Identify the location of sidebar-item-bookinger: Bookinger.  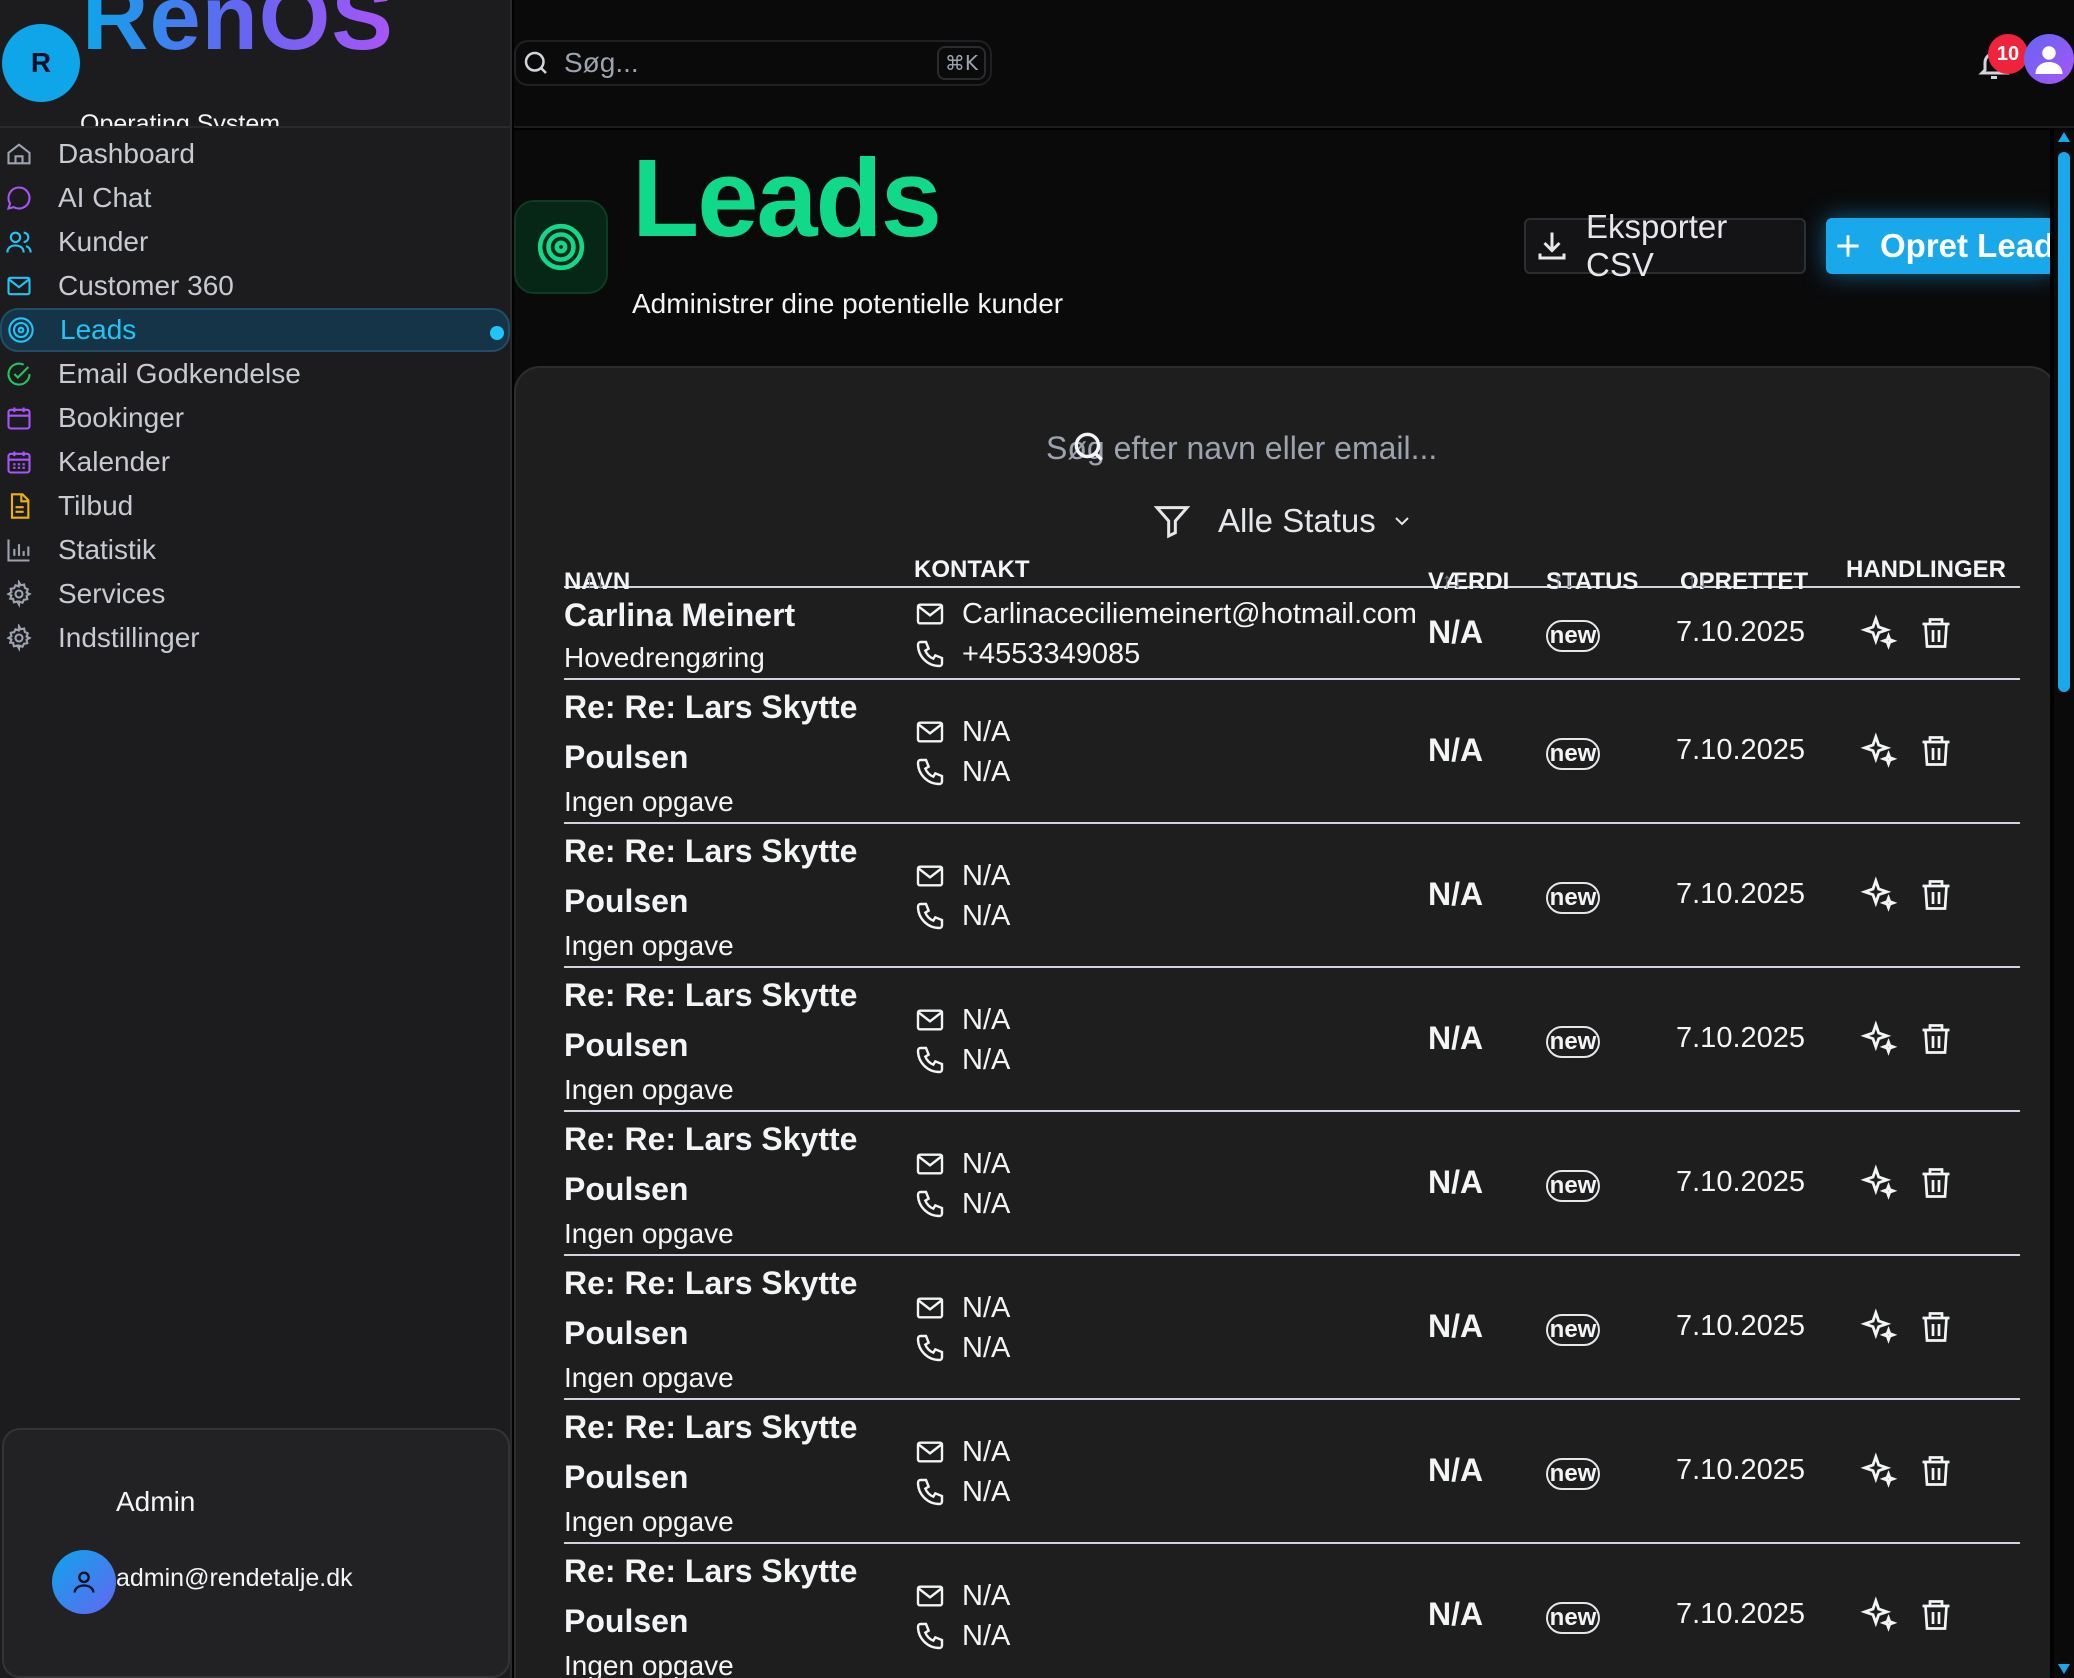
(256, 418).